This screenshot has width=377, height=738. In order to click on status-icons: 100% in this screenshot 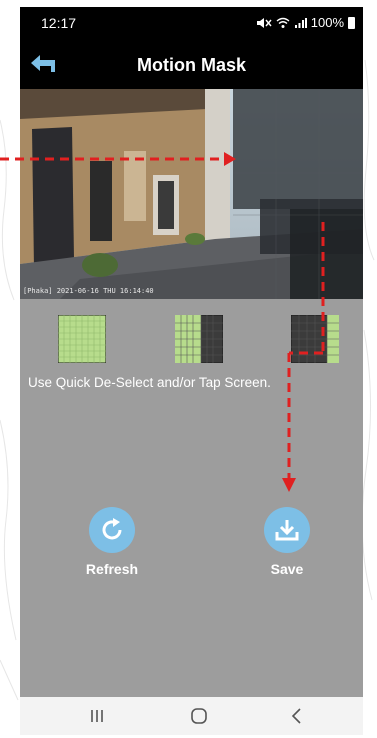, I will do `click(305, 22)`.